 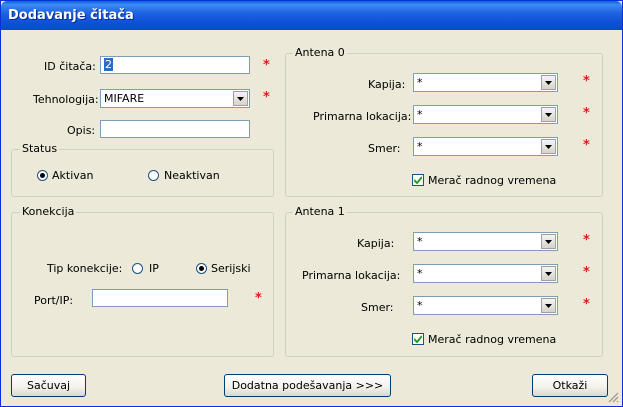 What do you see at coordinates (492, 339) in the screenshot?
I see `antenna1-timer-label: Merač radnog vremena` at bounding box center [492, 339].